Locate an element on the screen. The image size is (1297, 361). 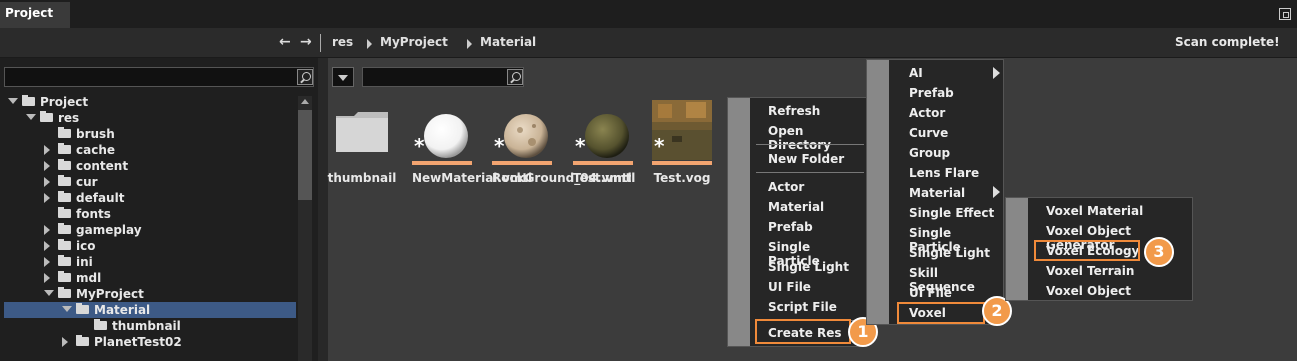
tree-label: cache is located at coordinates (96, 150).